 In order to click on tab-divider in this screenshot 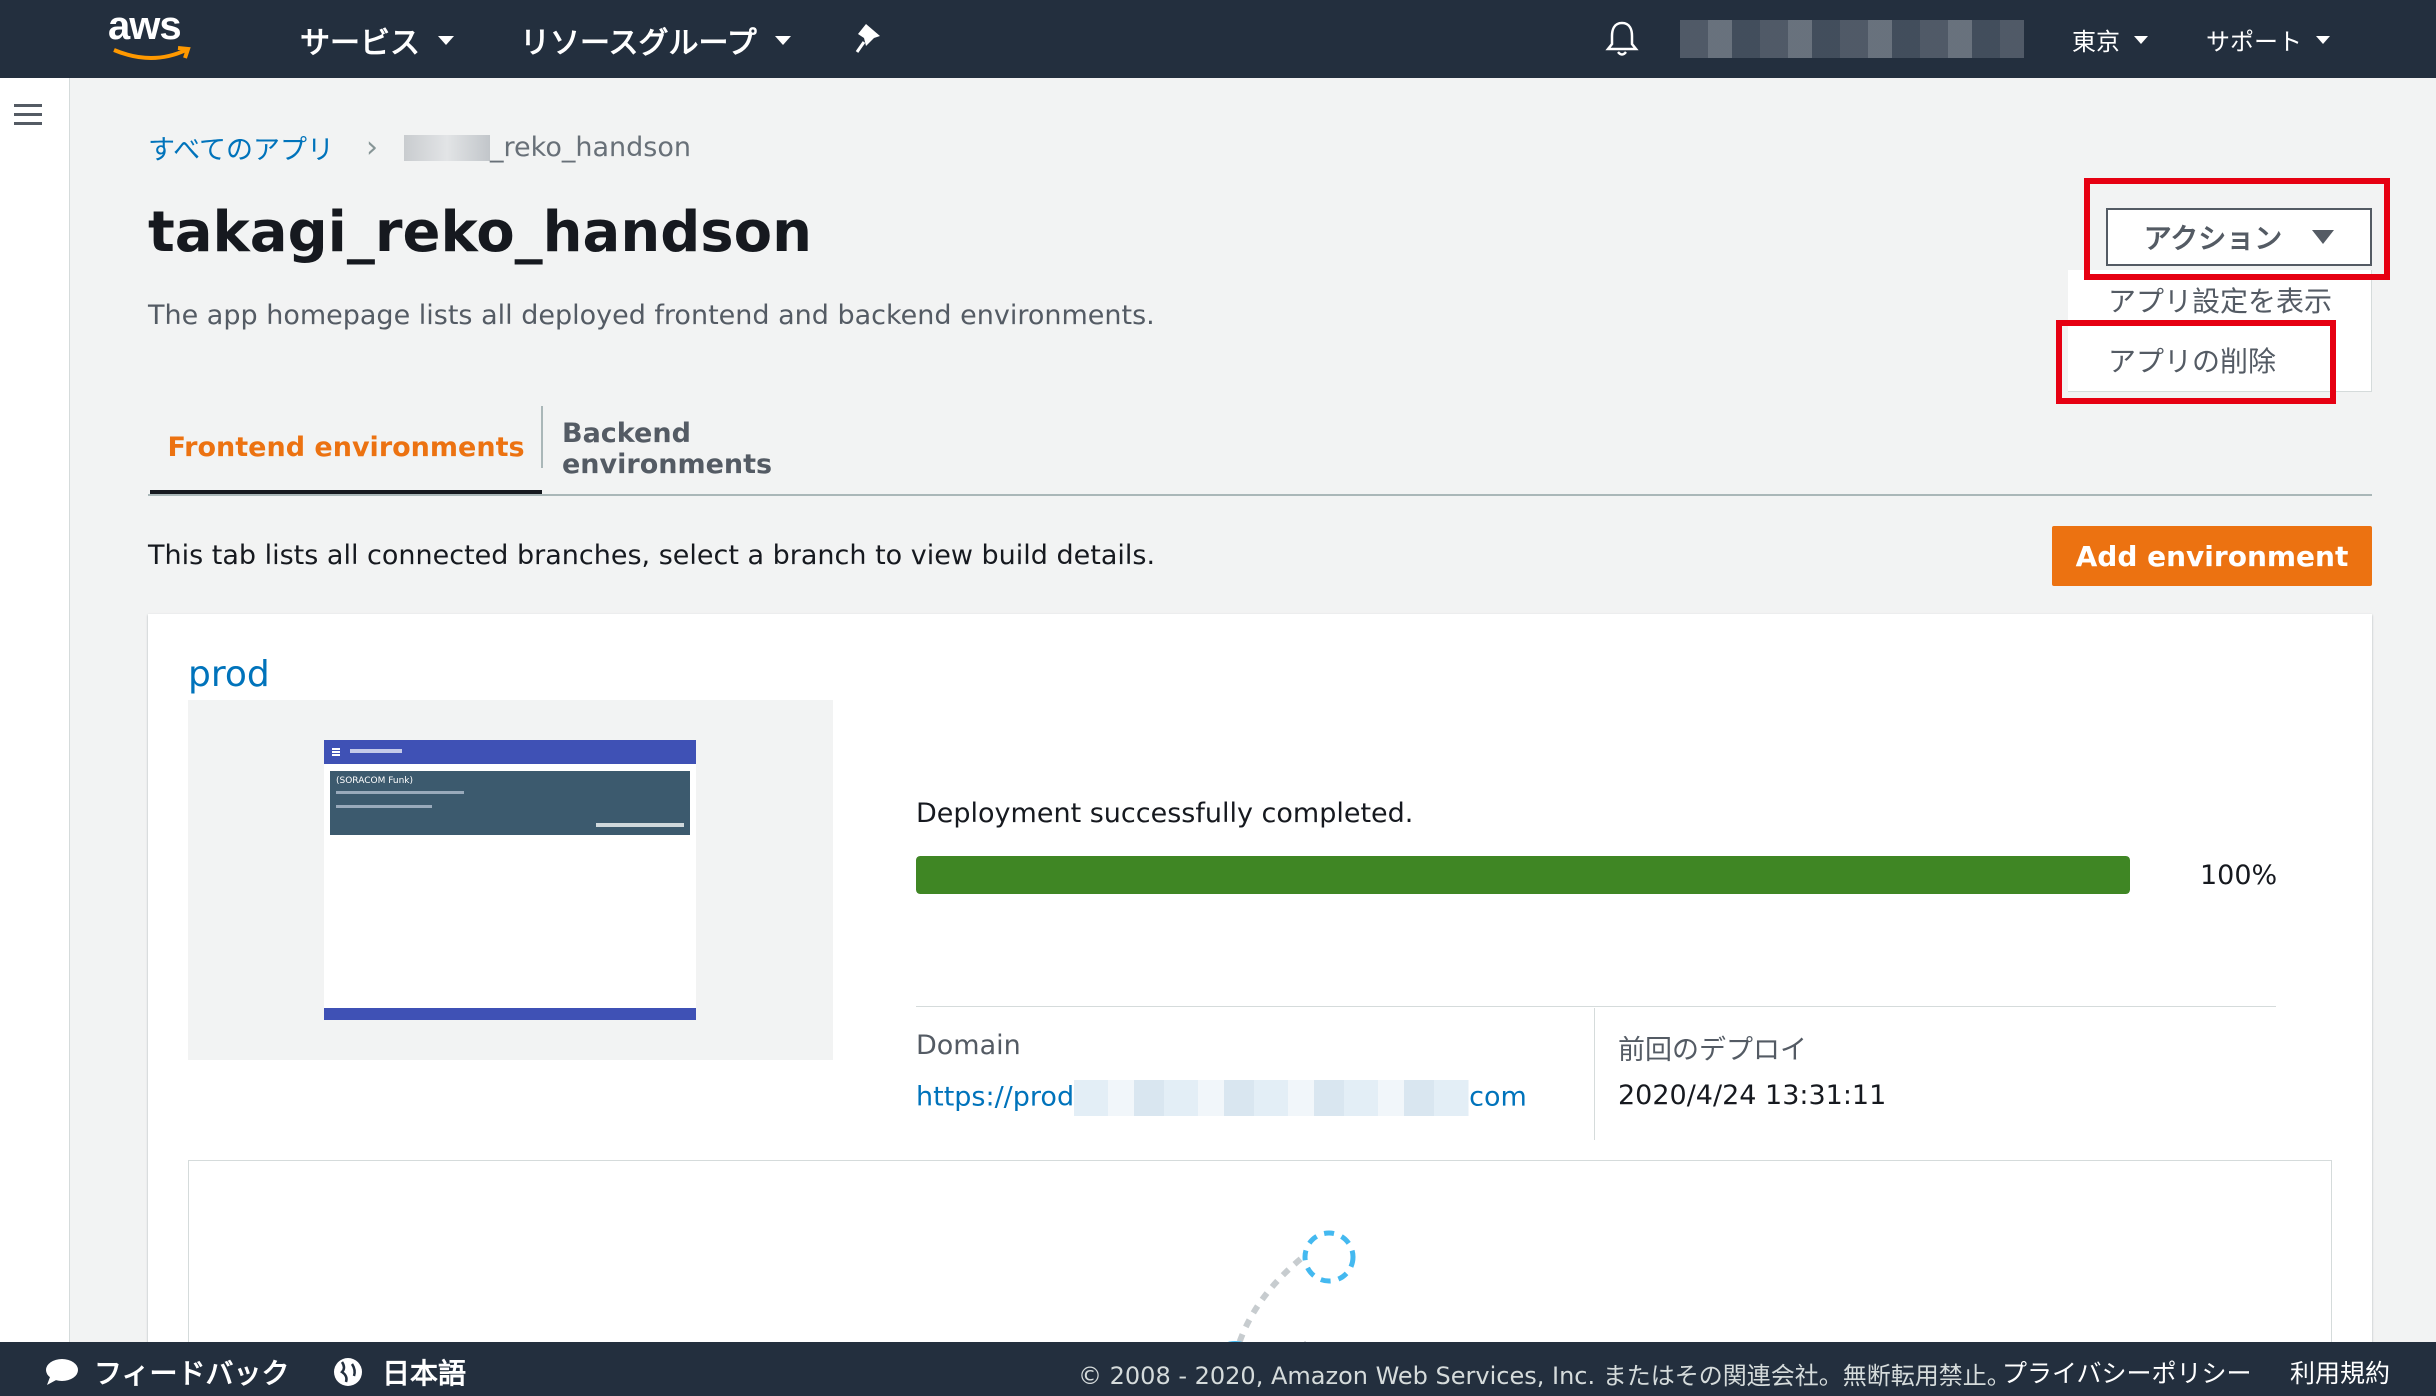, I will do `click(542, 437)`.